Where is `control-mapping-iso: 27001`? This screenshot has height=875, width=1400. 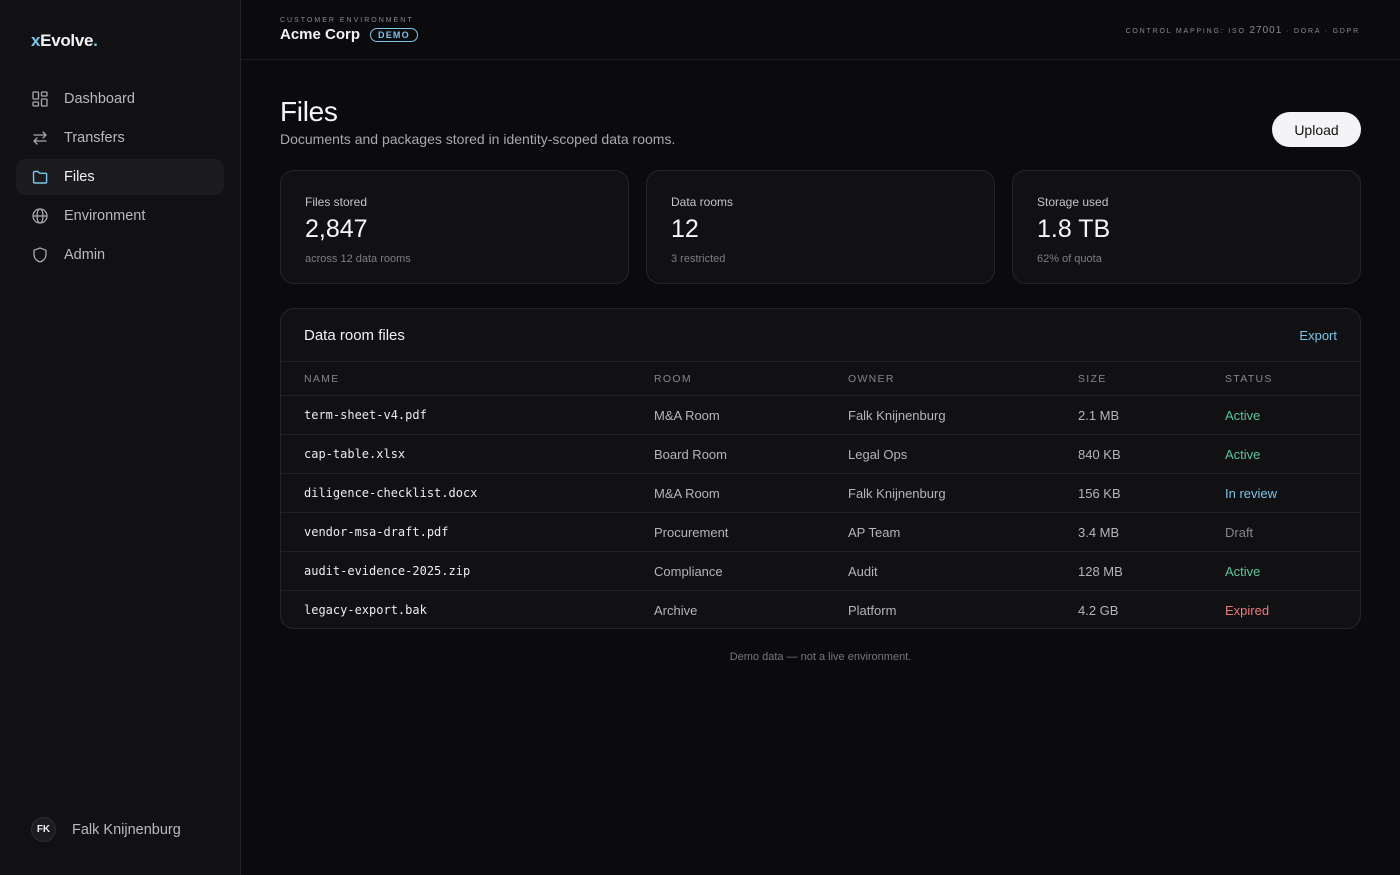
control-mapping-iso: 27001 is located at coordinates (1266, 30).